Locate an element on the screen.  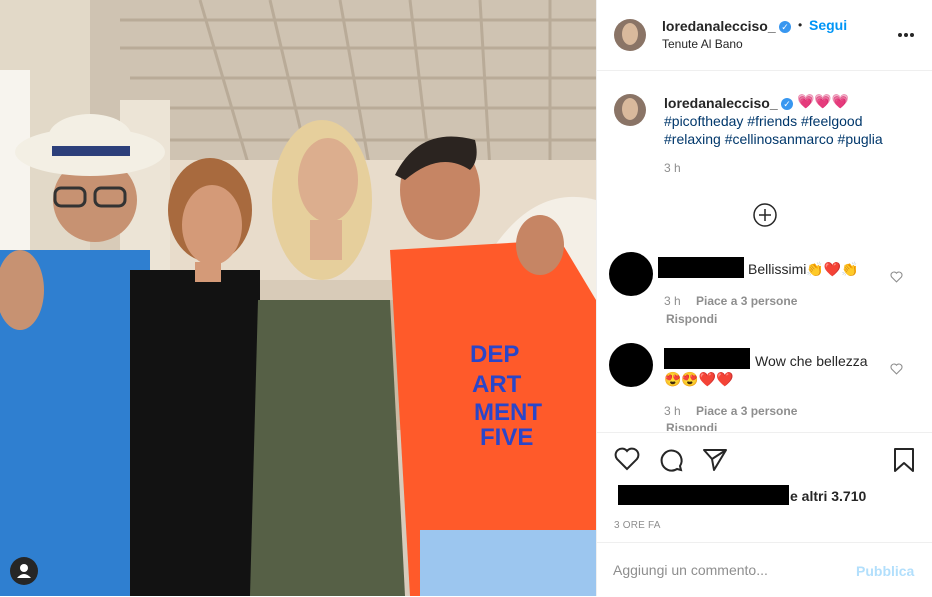
shirt-text-line: ART is located at coordinates (497, 384).